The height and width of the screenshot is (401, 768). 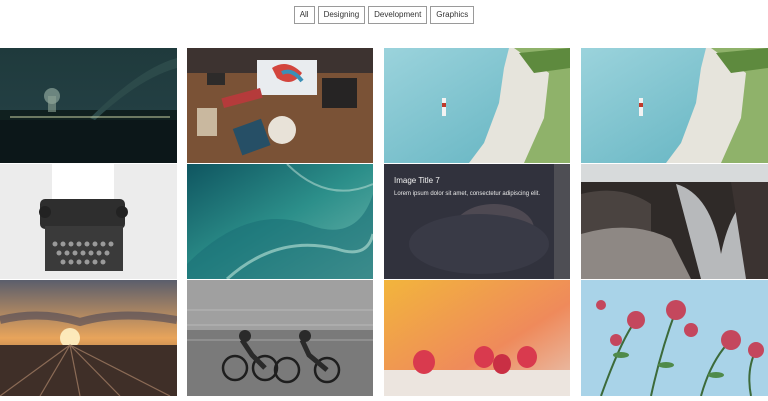 What do you see at coordinates (417, 180) in the screenshot?
I see `overlay-title: Image Title 7` at bounding box center [417, 180].